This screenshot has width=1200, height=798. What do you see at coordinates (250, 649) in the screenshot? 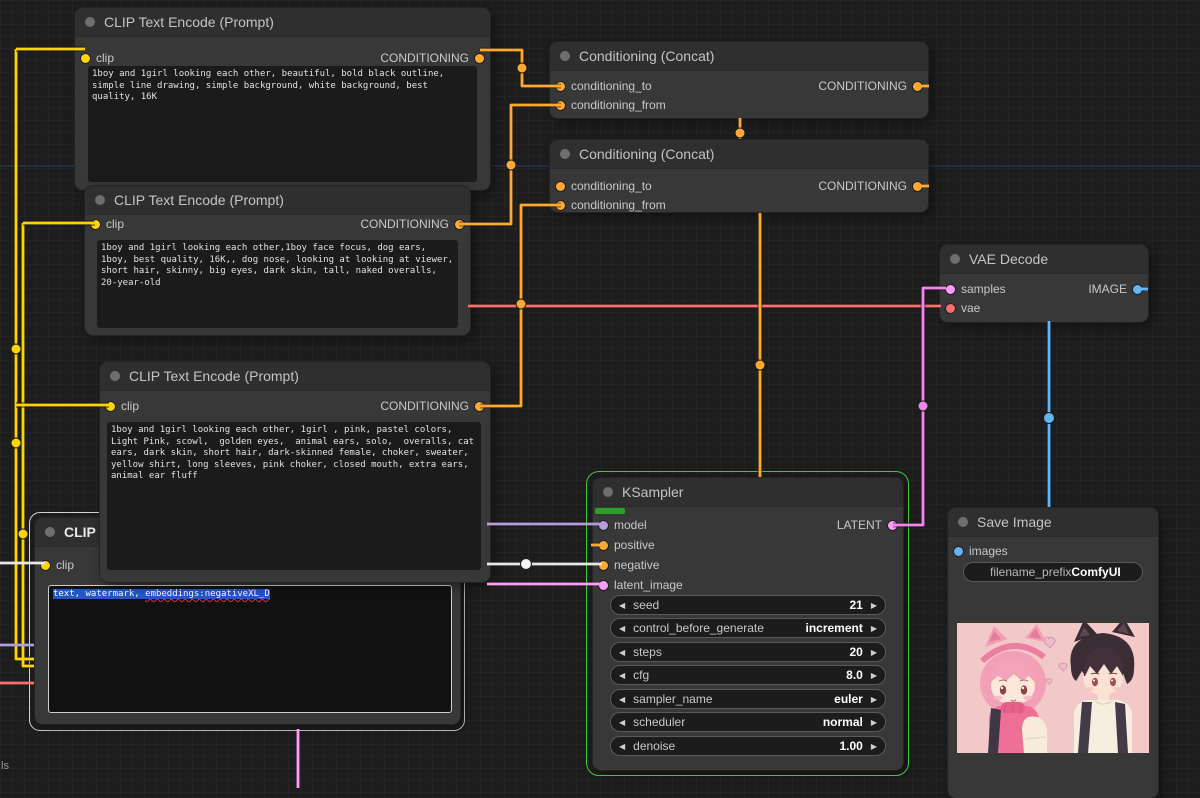
I see `prompt-textarea: text, watermark, embeddings:negativeXL_D` at bounding box center [250, 649].